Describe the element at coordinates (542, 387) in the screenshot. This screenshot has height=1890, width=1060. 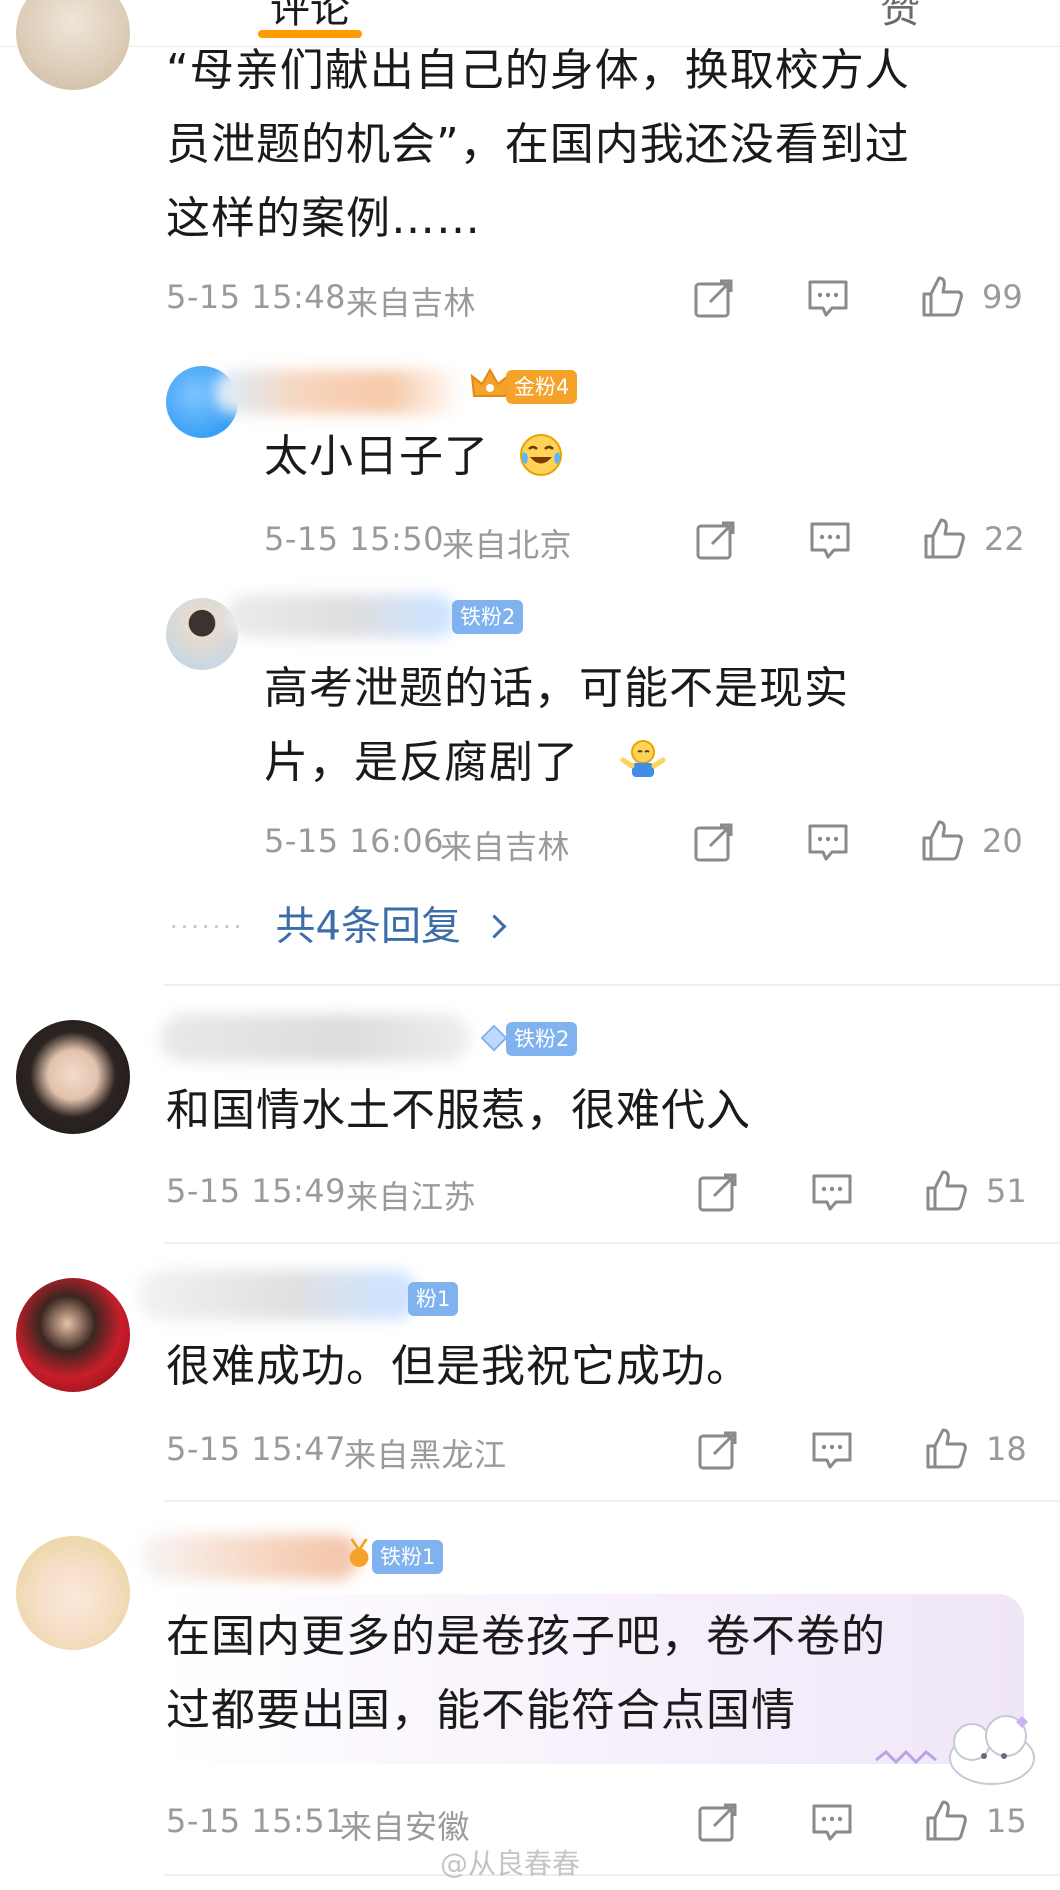
I see `fan-badge: 金粉4` at that location.